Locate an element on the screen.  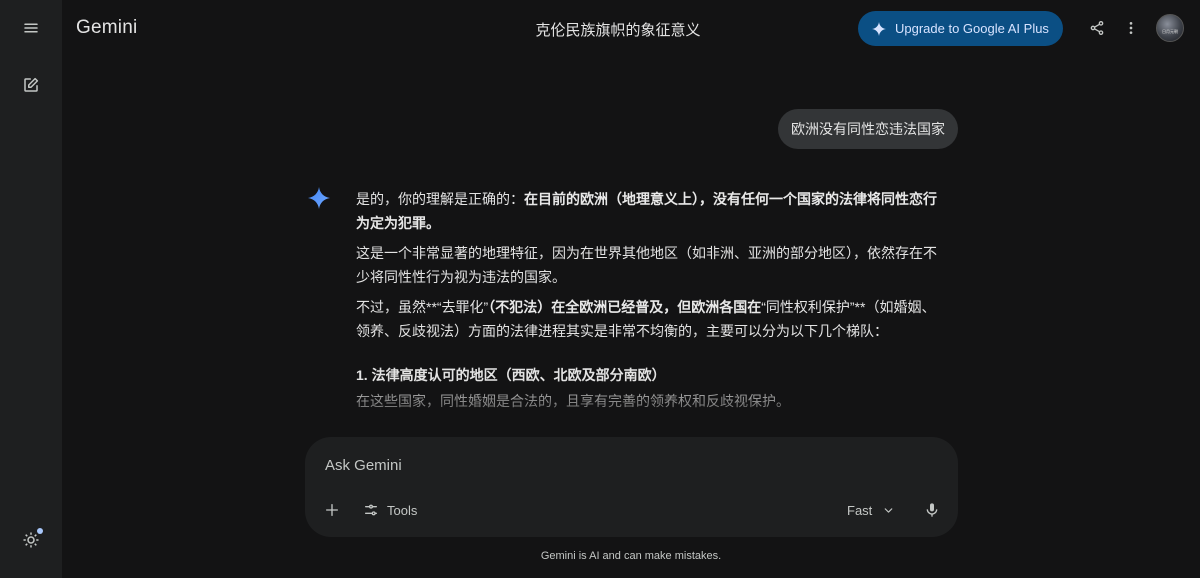
more-vert-icon is located at coordinates (1131, 28).